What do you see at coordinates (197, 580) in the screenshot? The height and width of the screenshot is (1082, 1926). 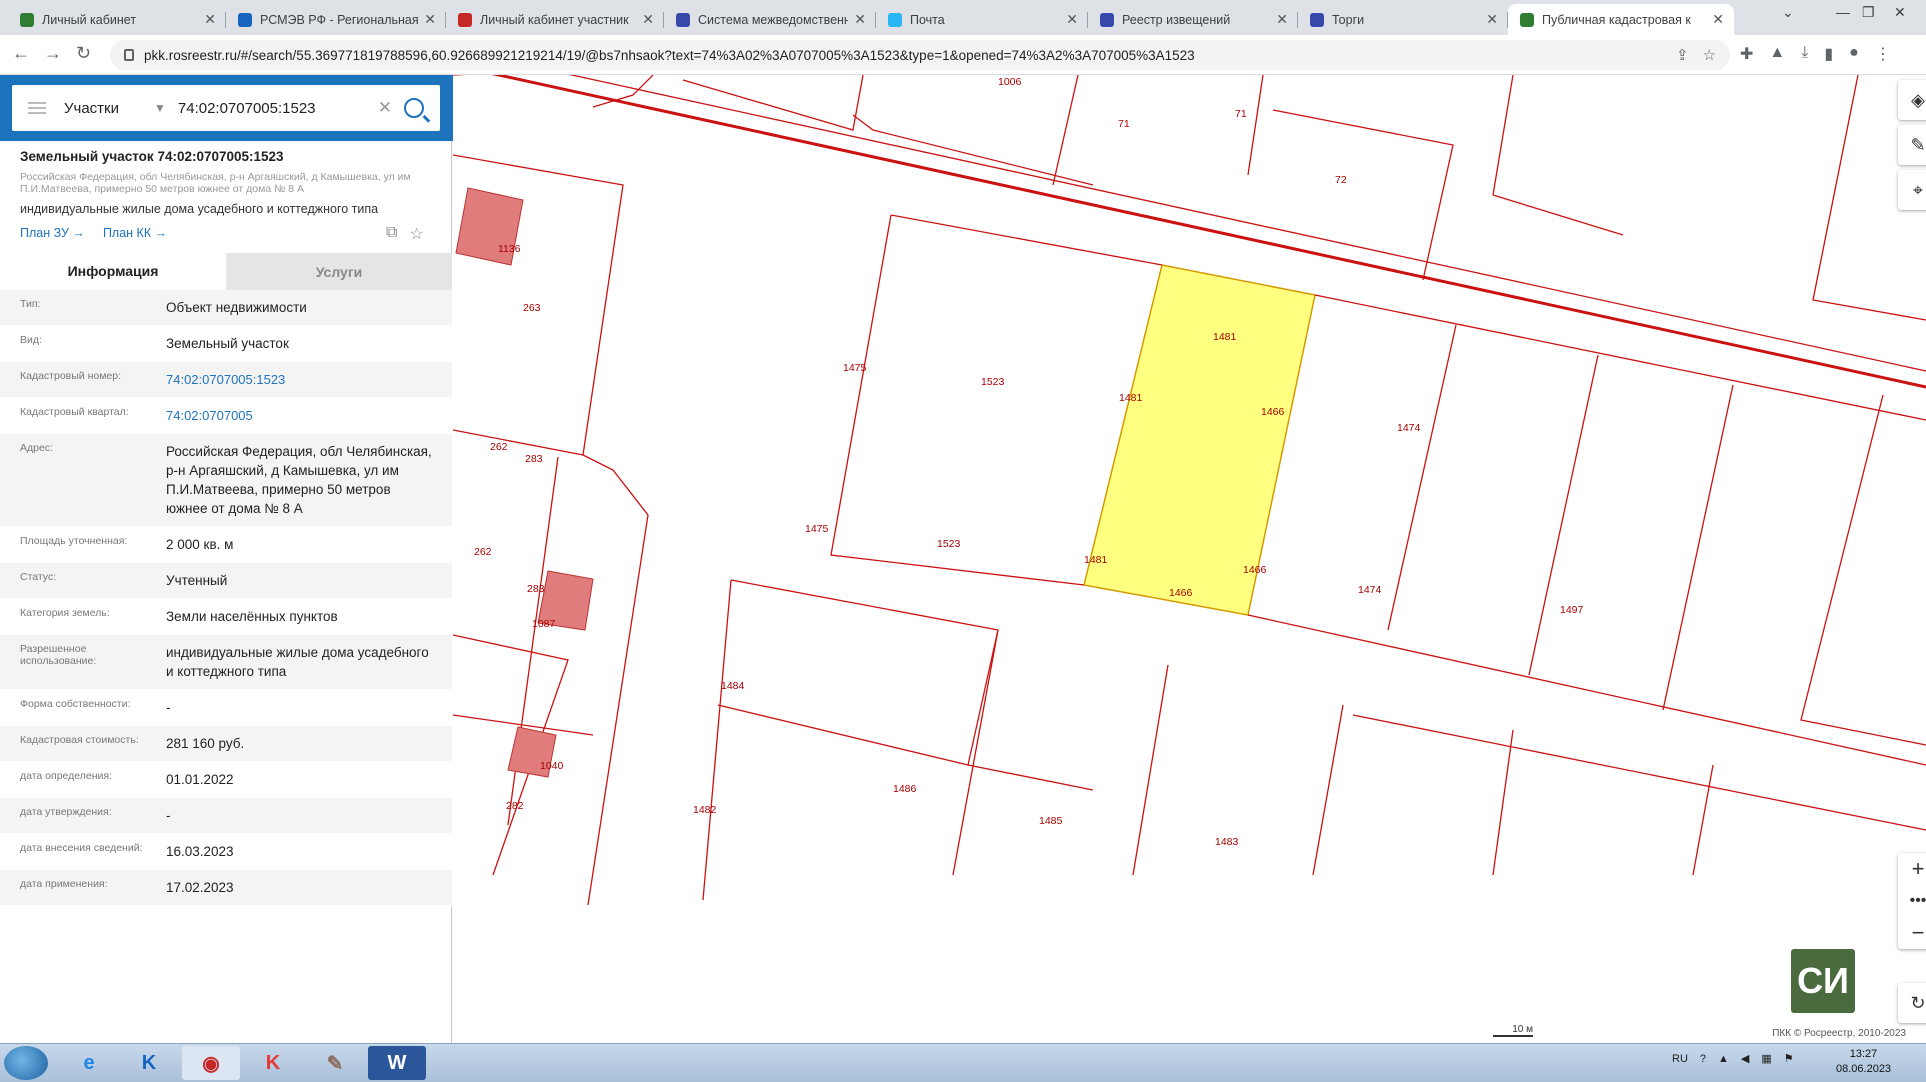 I see `property-value: Учтенный` at bounding box center [197, 580].